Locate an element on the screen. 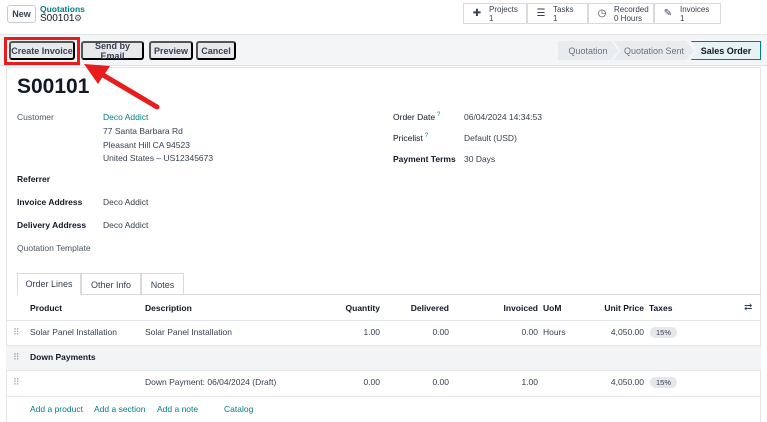 This screenshot has height=422, width=767. col-quantity: Quantity is located at coordinates (355, 308).